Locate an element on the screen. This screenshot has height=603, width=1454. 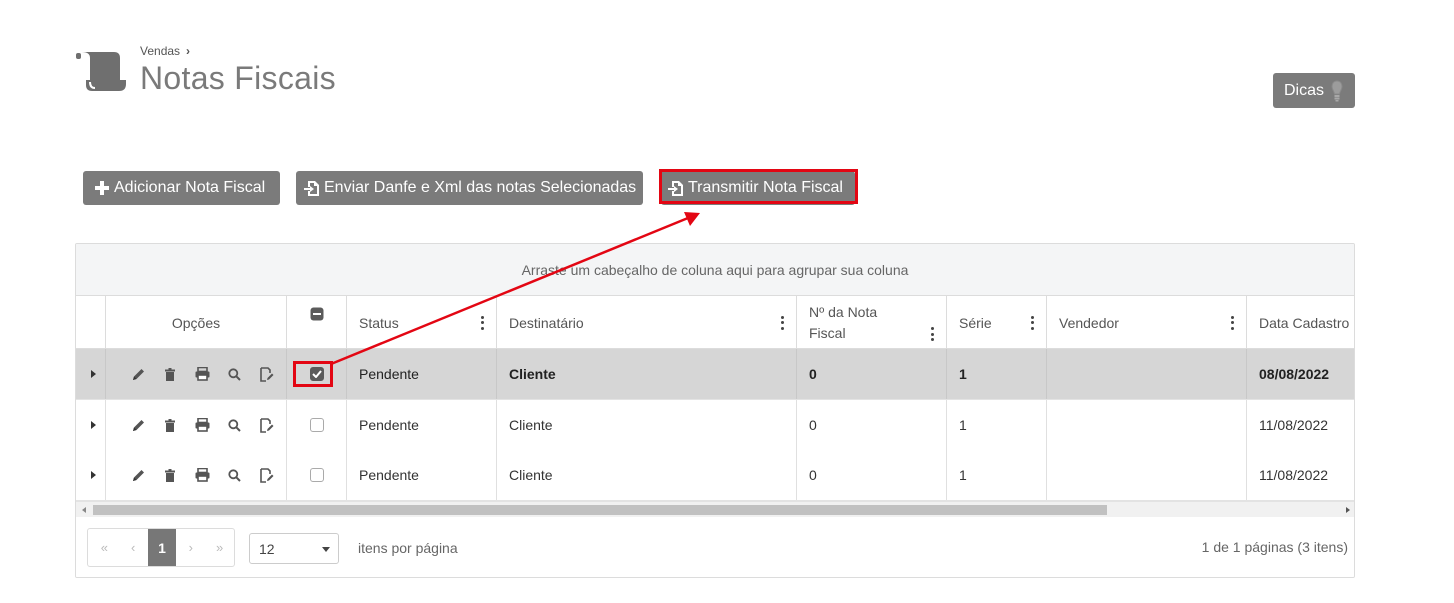
header-recipient: Destinatário is located at coordinates (647, 322).